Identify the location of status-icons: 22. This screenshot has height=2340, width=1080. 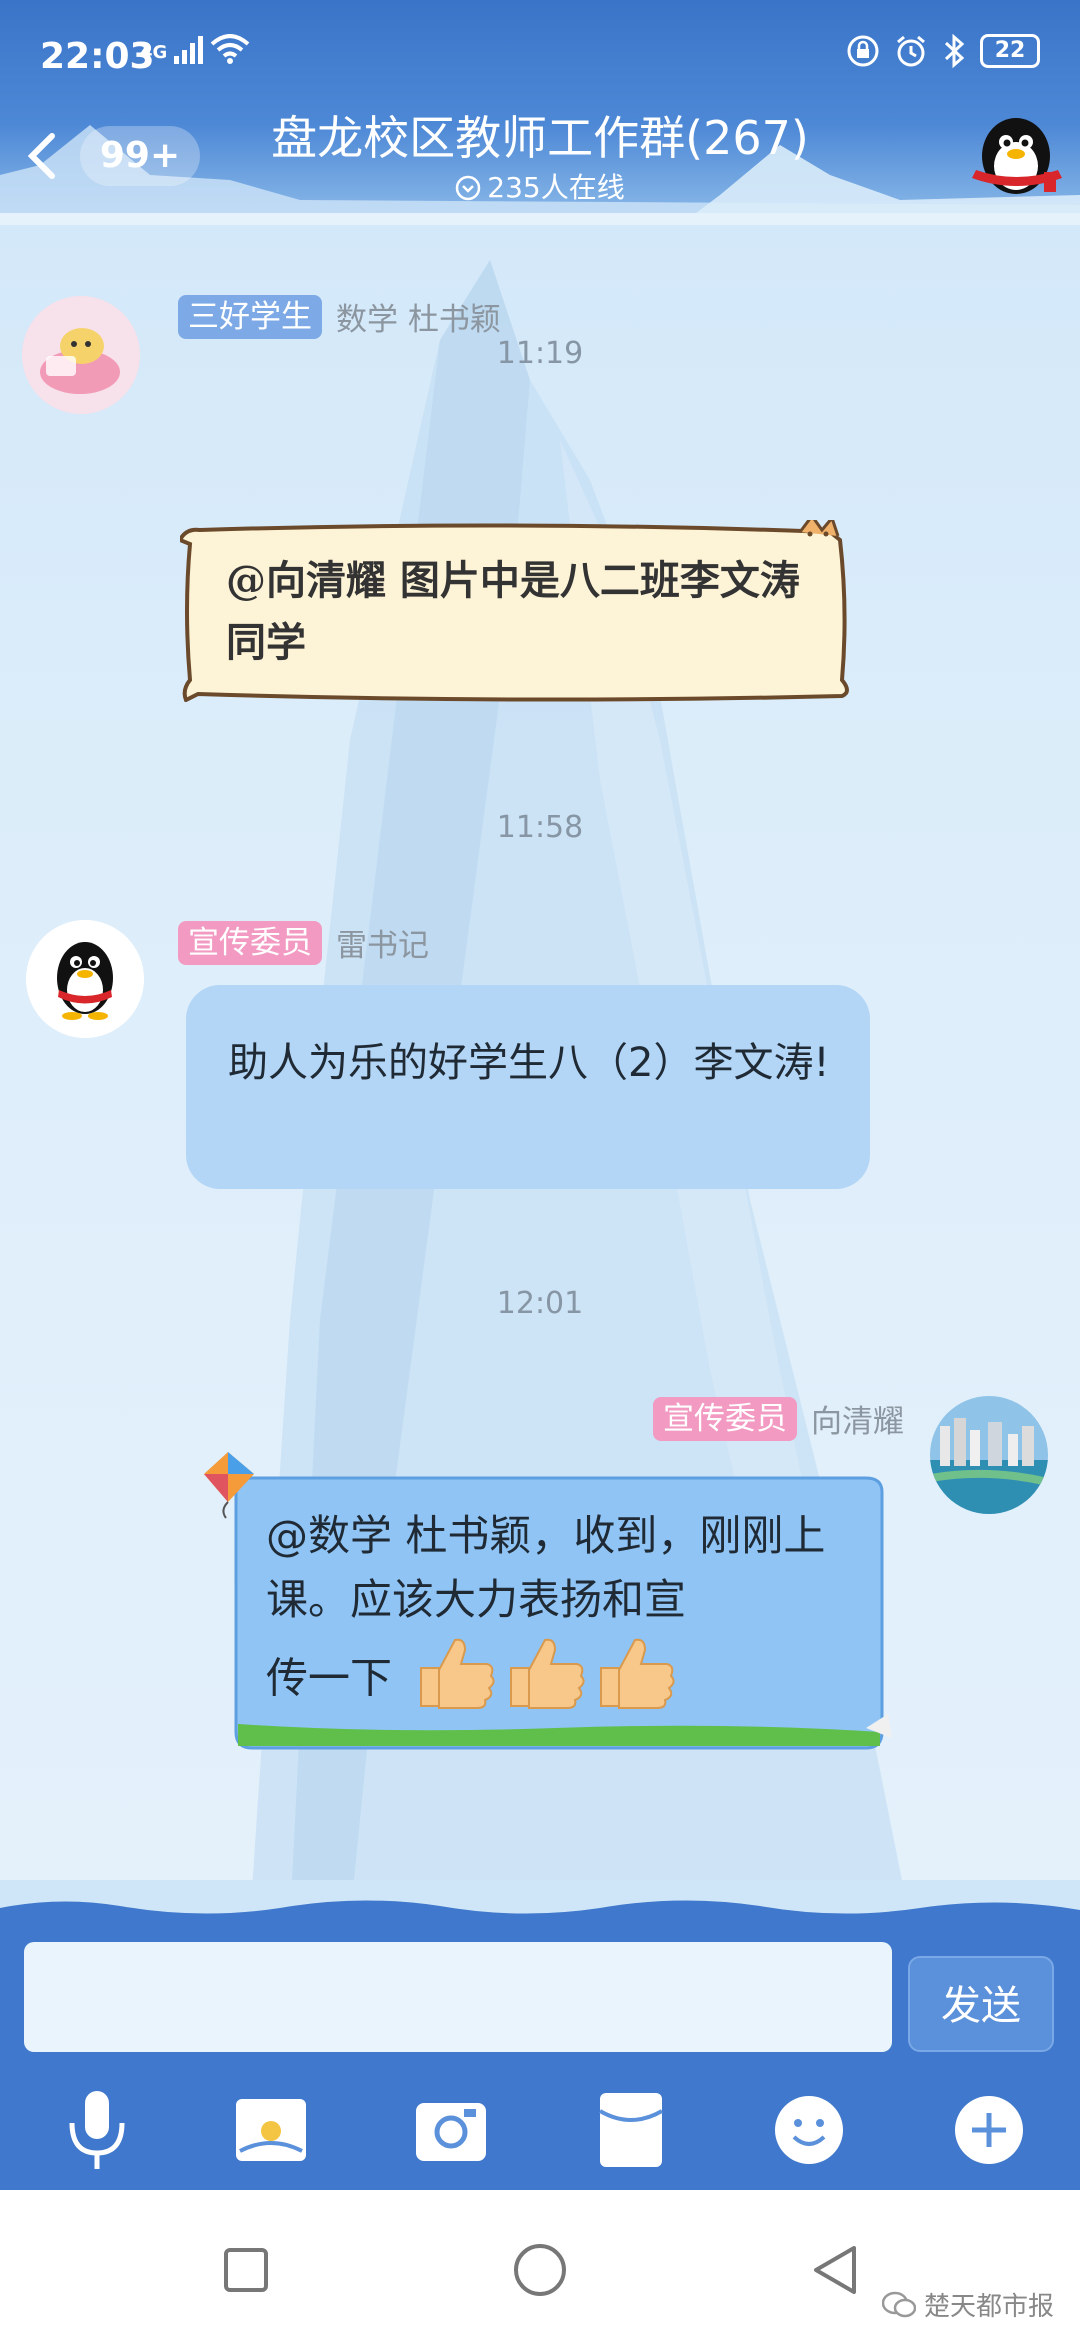
(943, 51).